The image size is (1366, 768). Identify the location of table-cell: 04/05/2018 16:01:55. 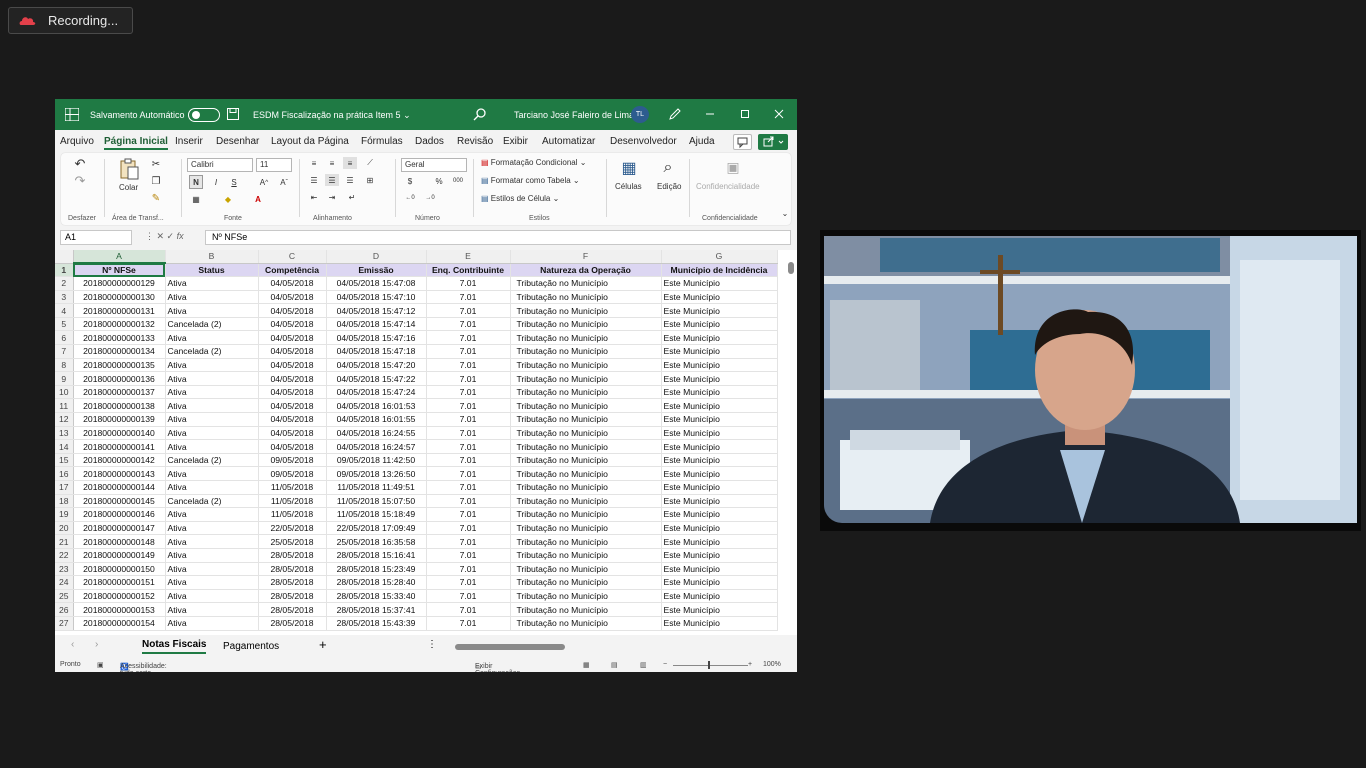
(376, 419).